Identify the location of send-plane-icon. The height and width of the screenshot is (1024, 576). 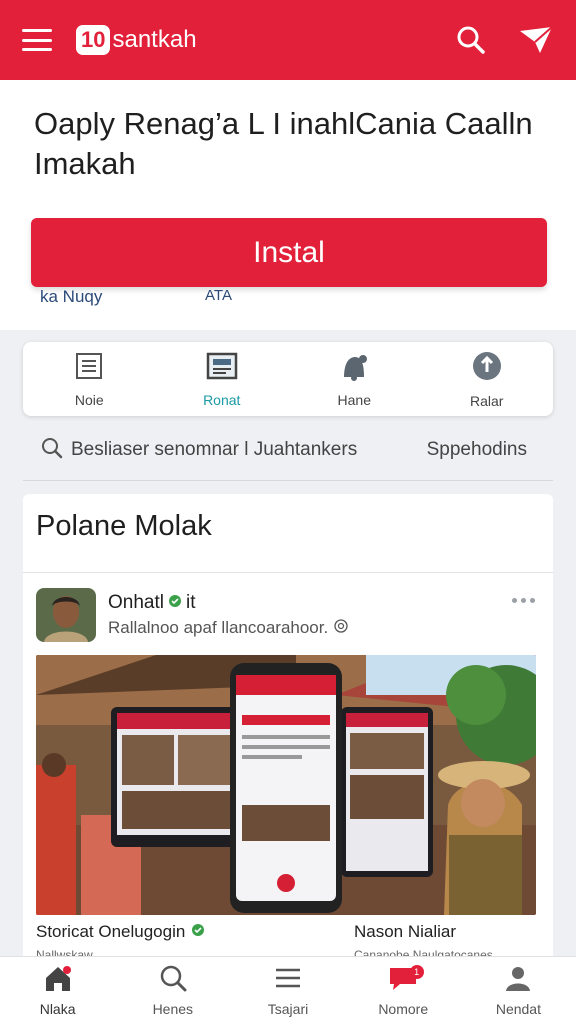
(536, 40).